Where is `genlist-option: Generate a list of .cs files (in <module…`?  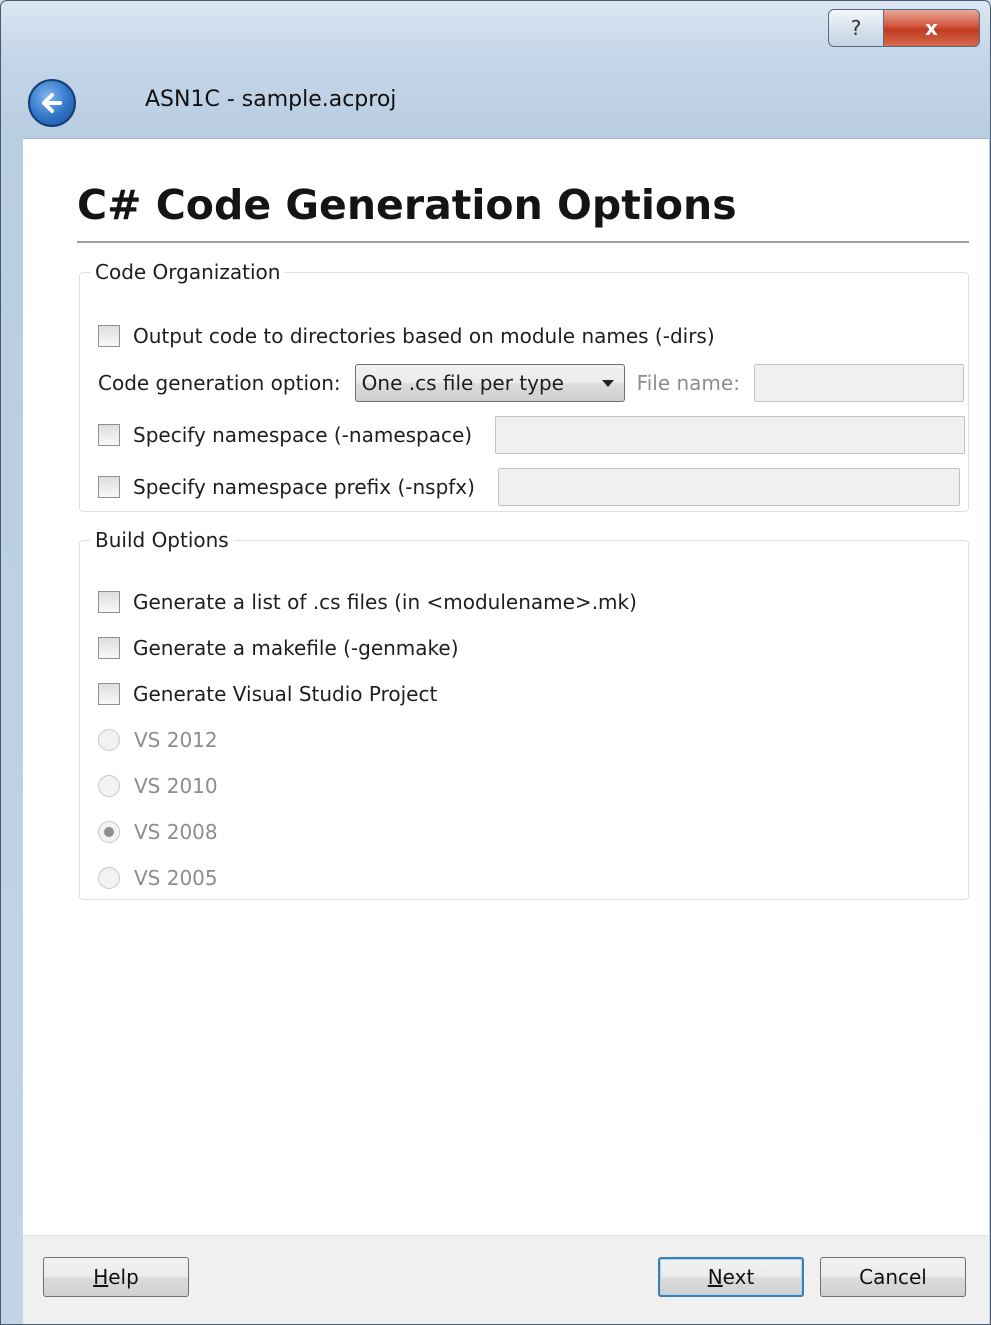 genlist-option: Generate a list of .cs files (in <module… is located at coordinates (367, 602).